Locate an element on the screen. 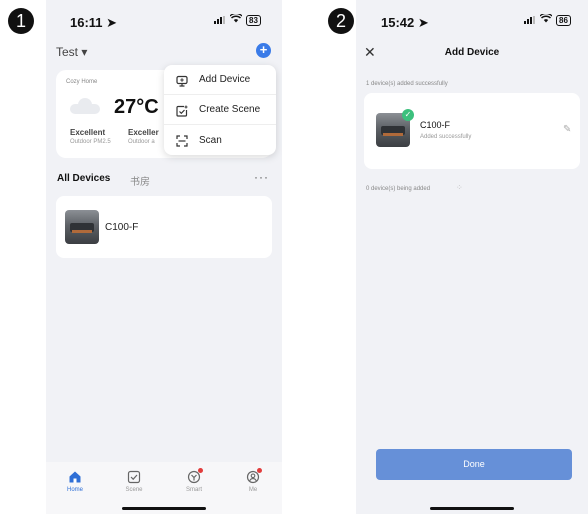  battery-icon: 83 is located at coordinates (253, 20).